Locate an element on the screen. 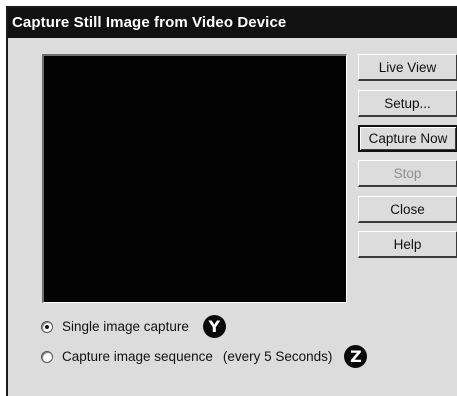 The image size is (457, 396). close-button: Close is located at coordinates (407, 209).